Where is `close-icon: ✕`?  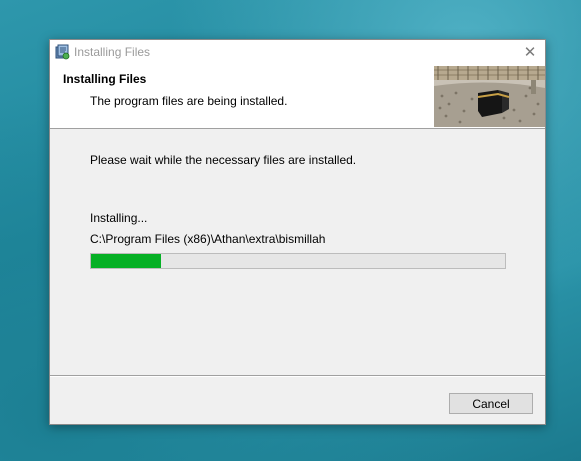 close-icon: ✕ is located at coordinates (530, 52).